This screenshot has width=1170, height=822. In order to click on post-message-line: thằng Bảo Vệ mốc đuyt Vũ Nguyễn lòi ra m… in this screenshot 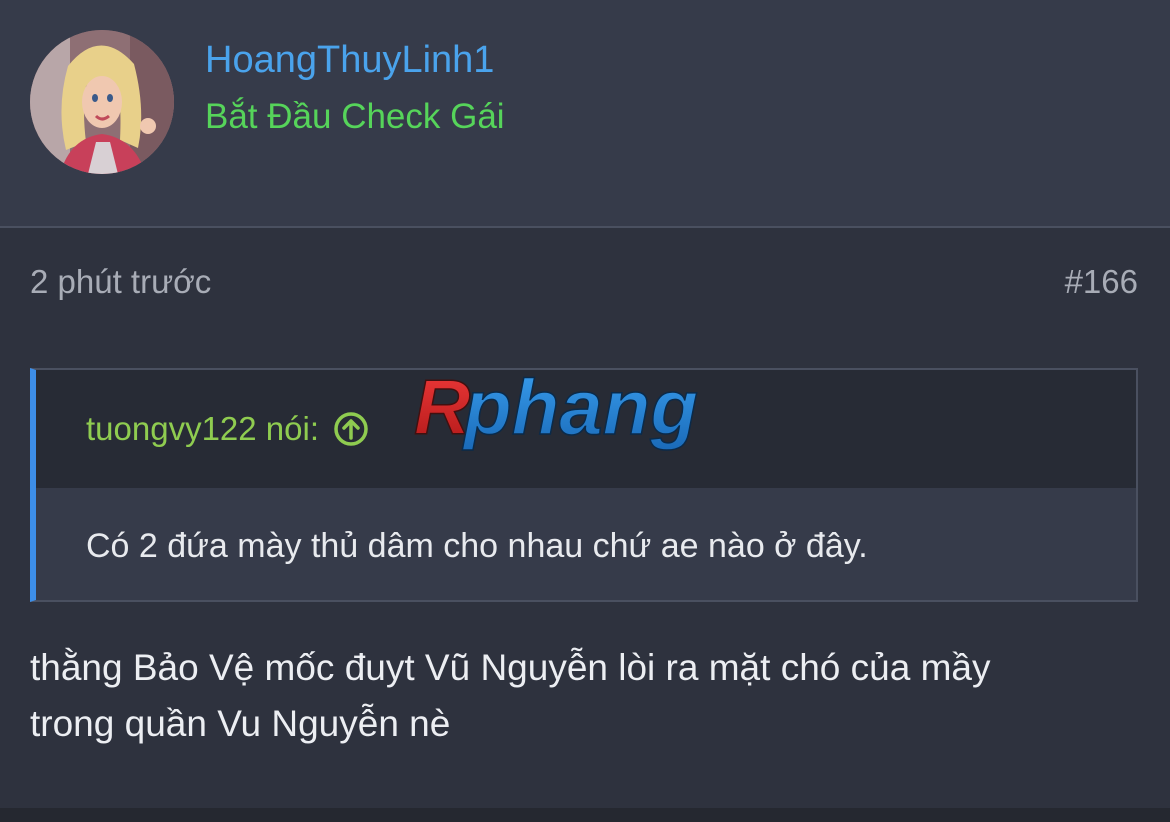, I will do `click(510, 667)`.